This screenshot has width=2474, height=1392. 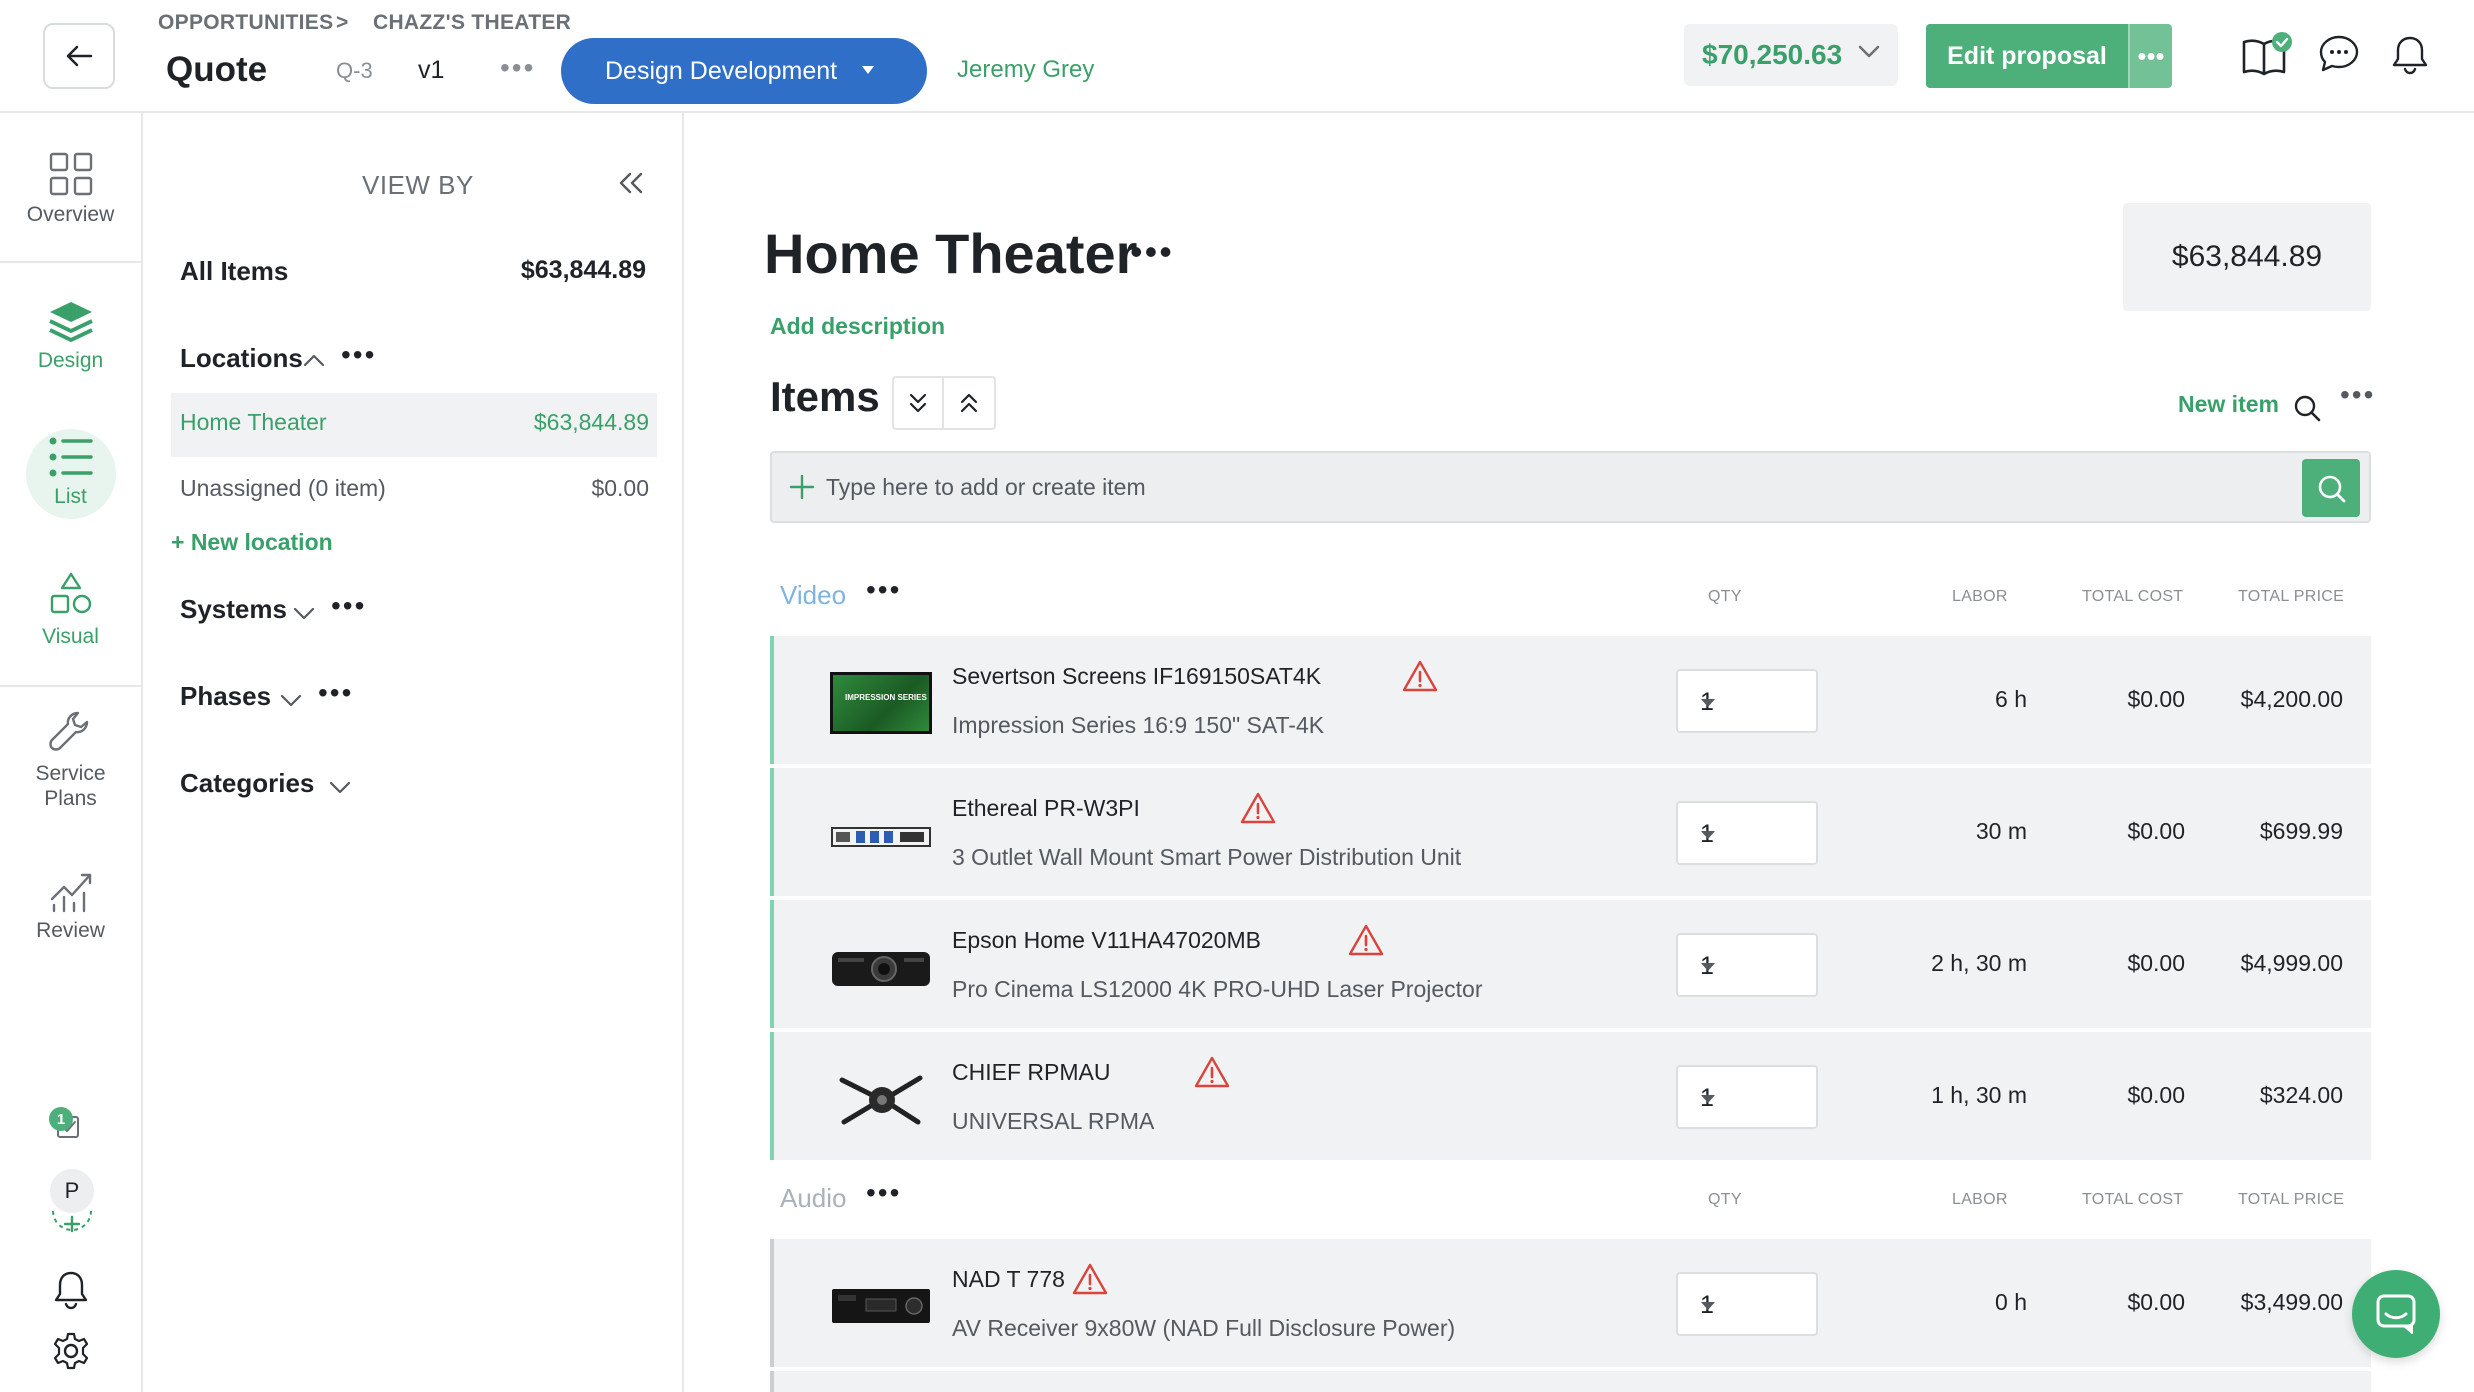 What do you see at coordinates (70, 636) in the screenshot?
I see `rail-label: Visual` at bounding box center [70, 636].